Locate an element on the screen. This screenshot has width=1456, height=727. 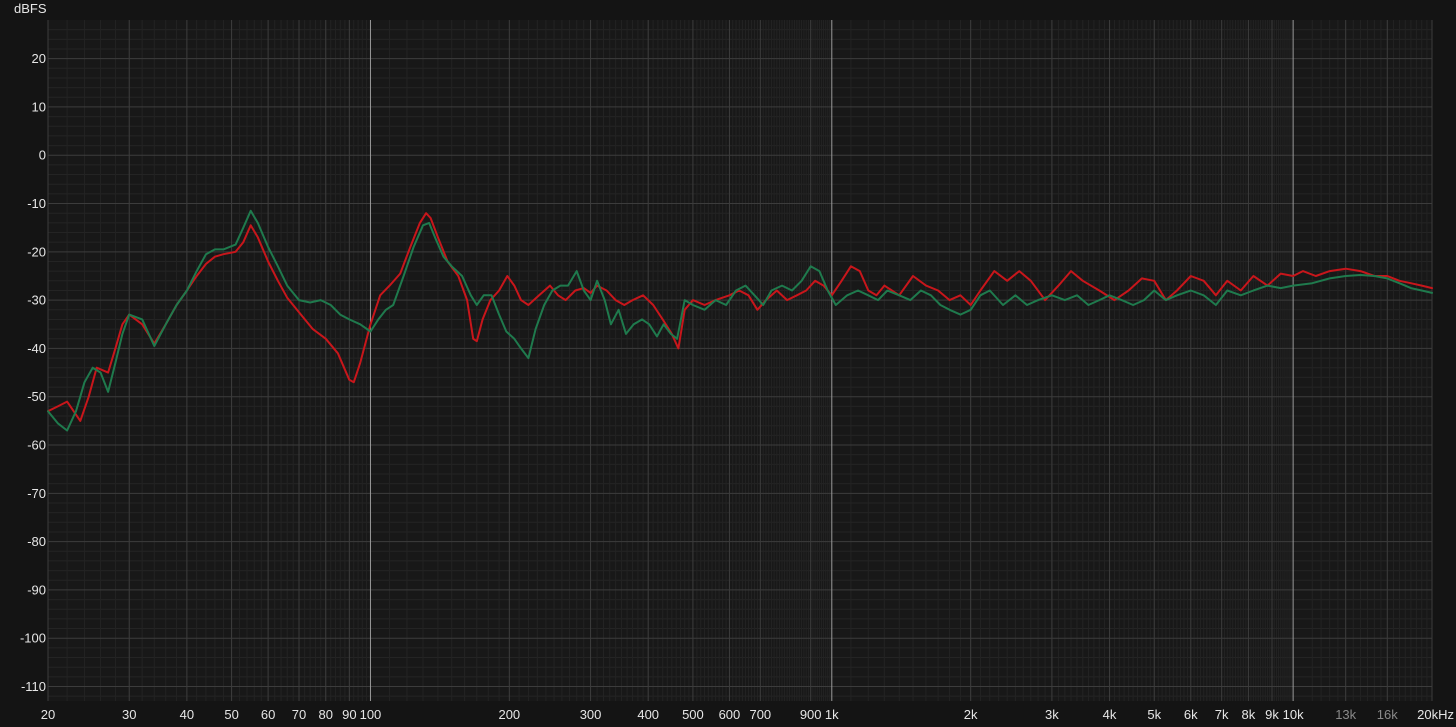
x-tick-label: 6k is located at coordinates (1191, 714).